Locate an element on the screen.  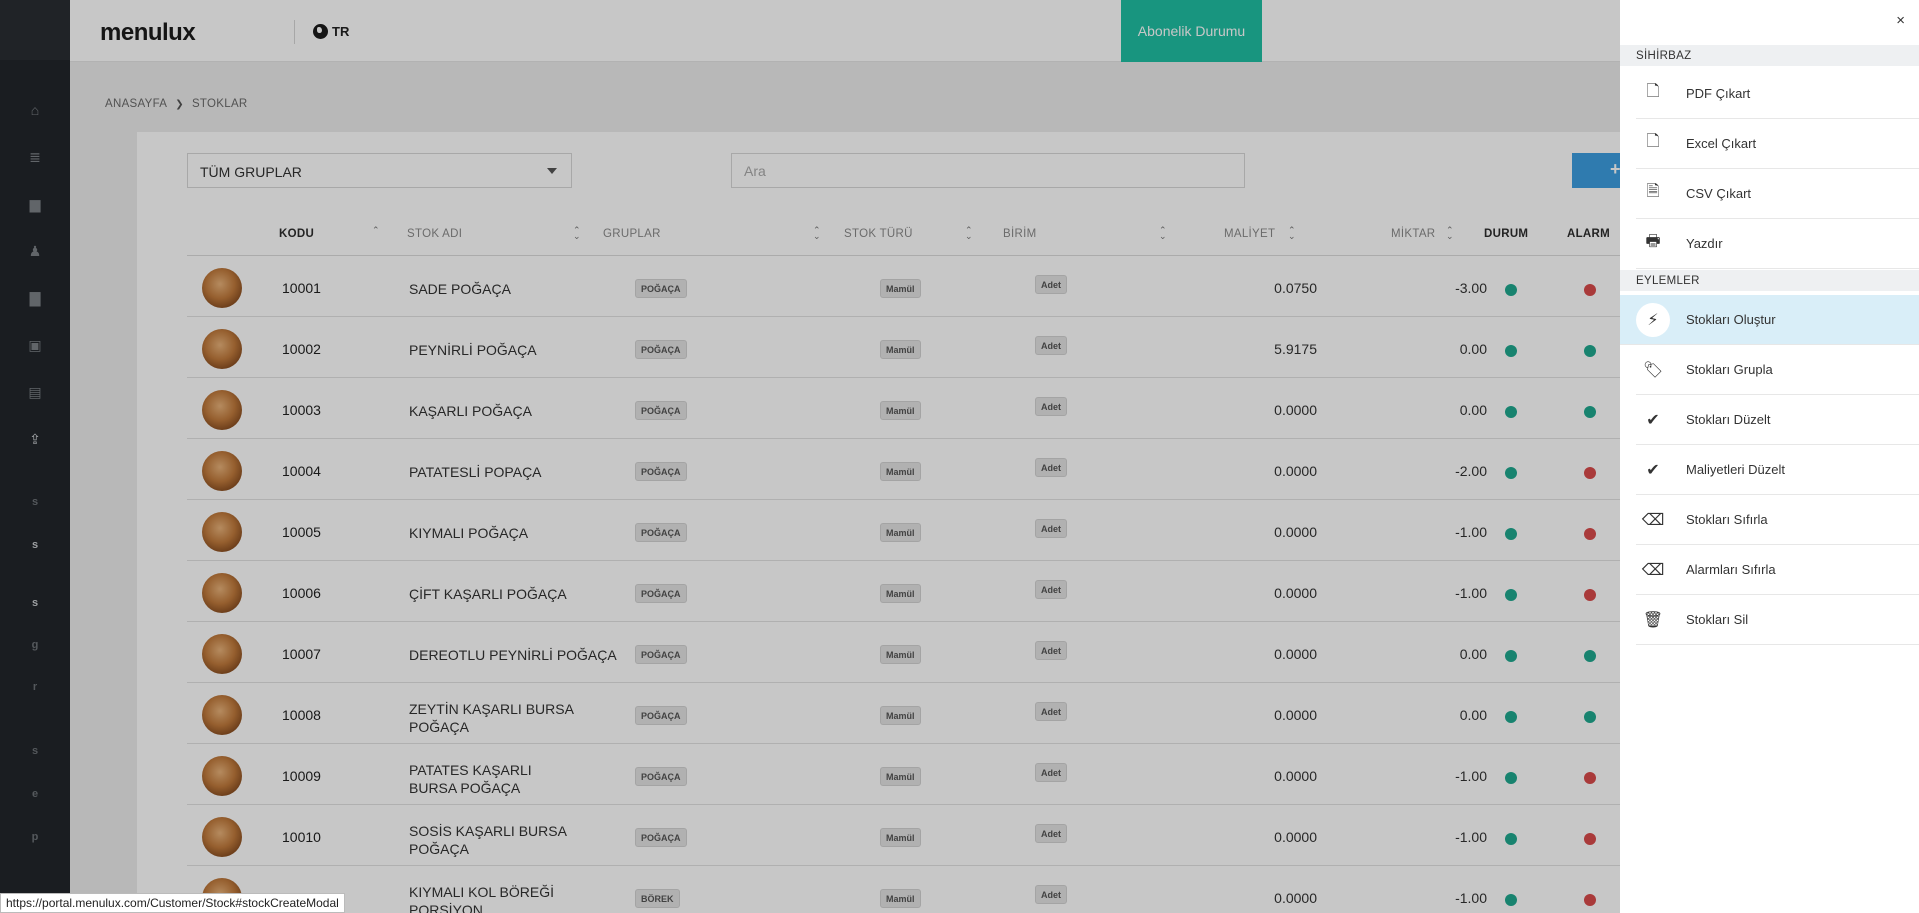
panel-item-label: PDF Çıkart is located at coordinates (1718, 93).